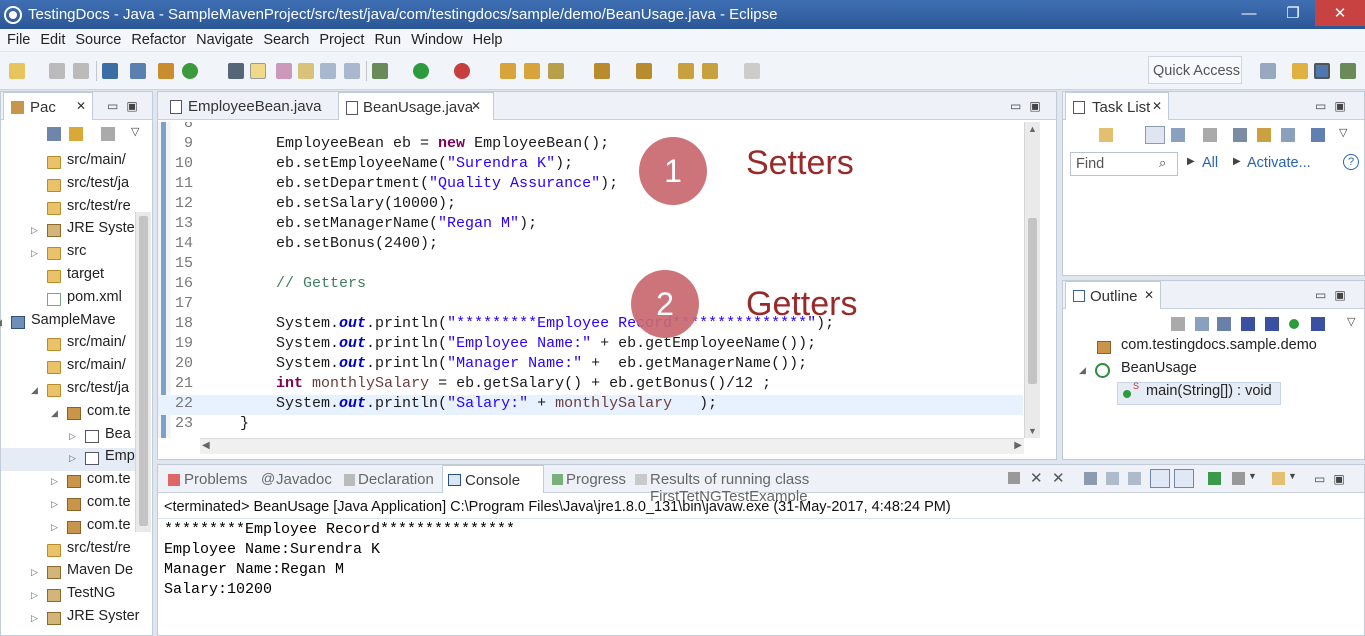 This screenshot has height=636, width=1365. What do you see at coordinates (166, 71) in the screenshot?
I see `new-package-icon` at bounding box center [166, 71].